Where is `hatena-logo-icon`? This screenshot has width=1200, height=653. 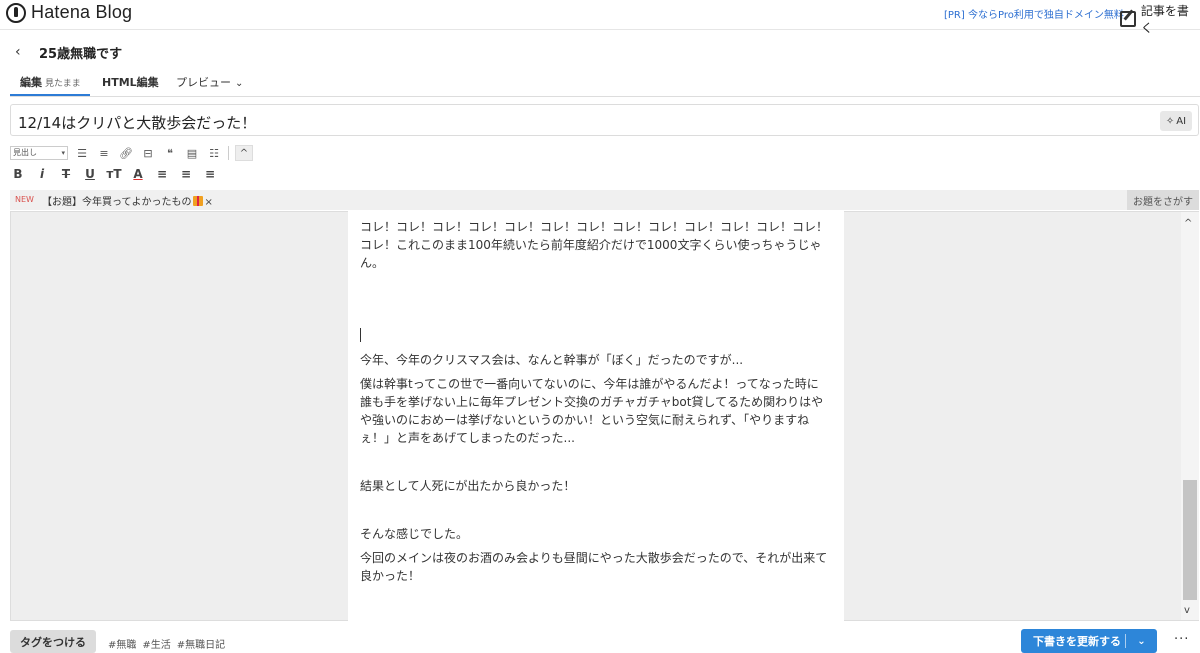
hatena-logo-icon is located at coordinates (16, 12).